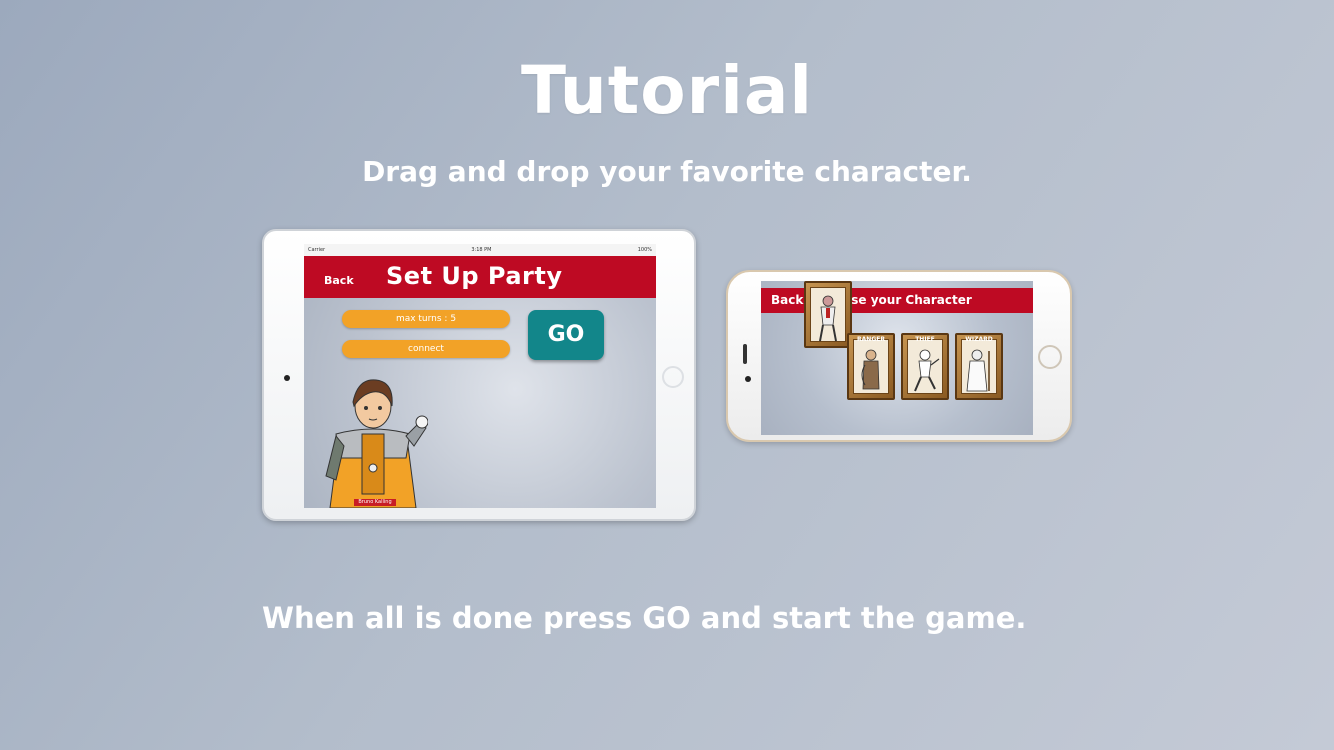 This screenshot has width=1334, height=750. Describe the element at coordinates (925, 339) in the screenshot. I see `card-label-thief: THIEF` at that location.